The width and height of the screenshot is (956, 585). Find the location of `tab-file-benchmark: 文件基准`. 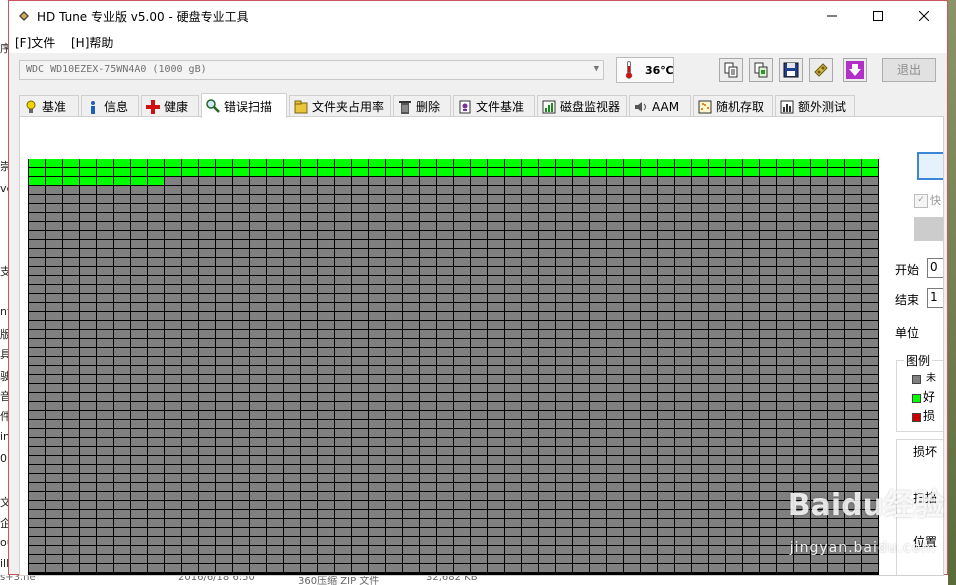

tab-file-benchmark: 文件基准 is located at coordinates (494, 106).